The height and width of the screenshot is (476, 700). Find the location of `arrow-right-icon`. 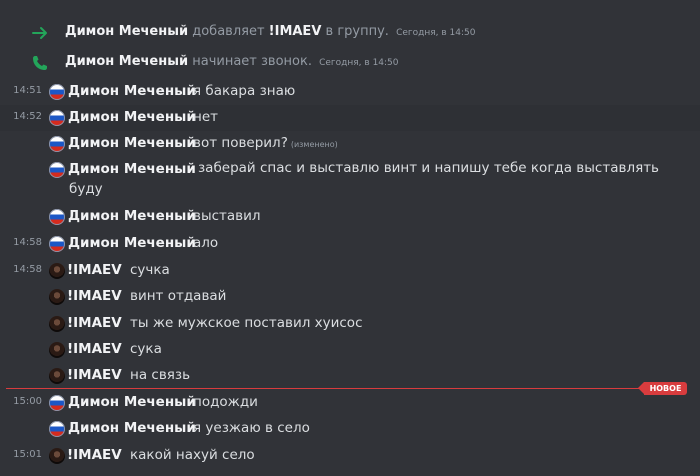

arrow-right-icon is located at coordinates (39, 33).